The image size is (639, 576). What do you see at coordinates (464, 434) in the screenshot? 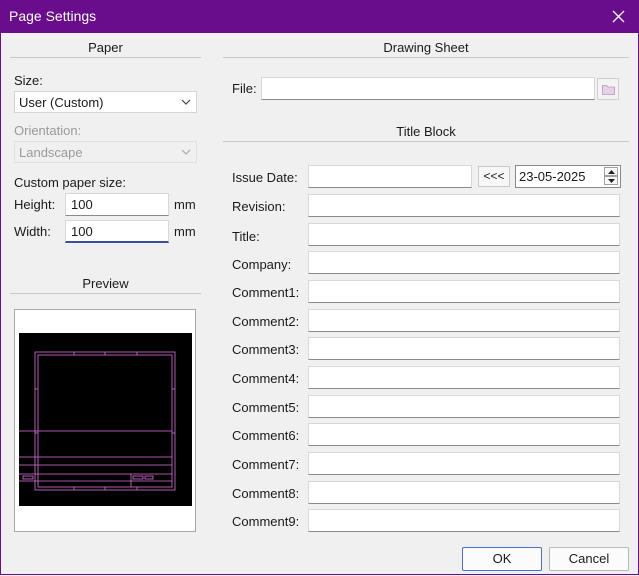
I see `comment6-field` at bounding box center [464, 434].